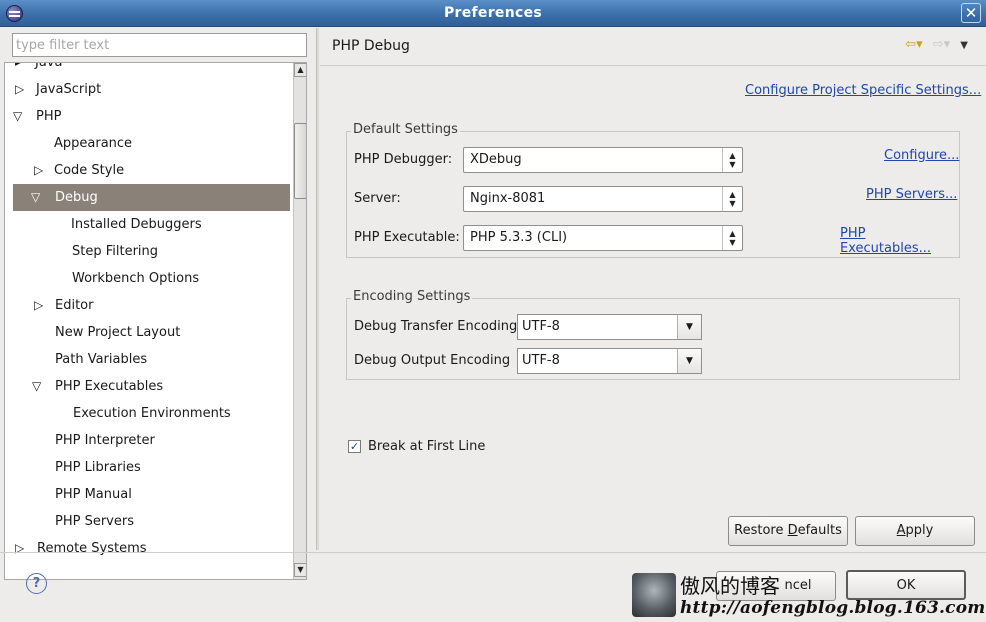 The width and height of the screenshot is (986, 622). Describe the element at coordinates (147, 386) in the screenshot. I see `tree-item-php-executables: ▽ PHP Executables` at that location.